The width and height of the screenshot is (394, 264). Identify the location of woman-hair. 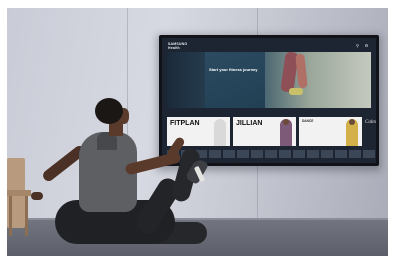
(109, 111).